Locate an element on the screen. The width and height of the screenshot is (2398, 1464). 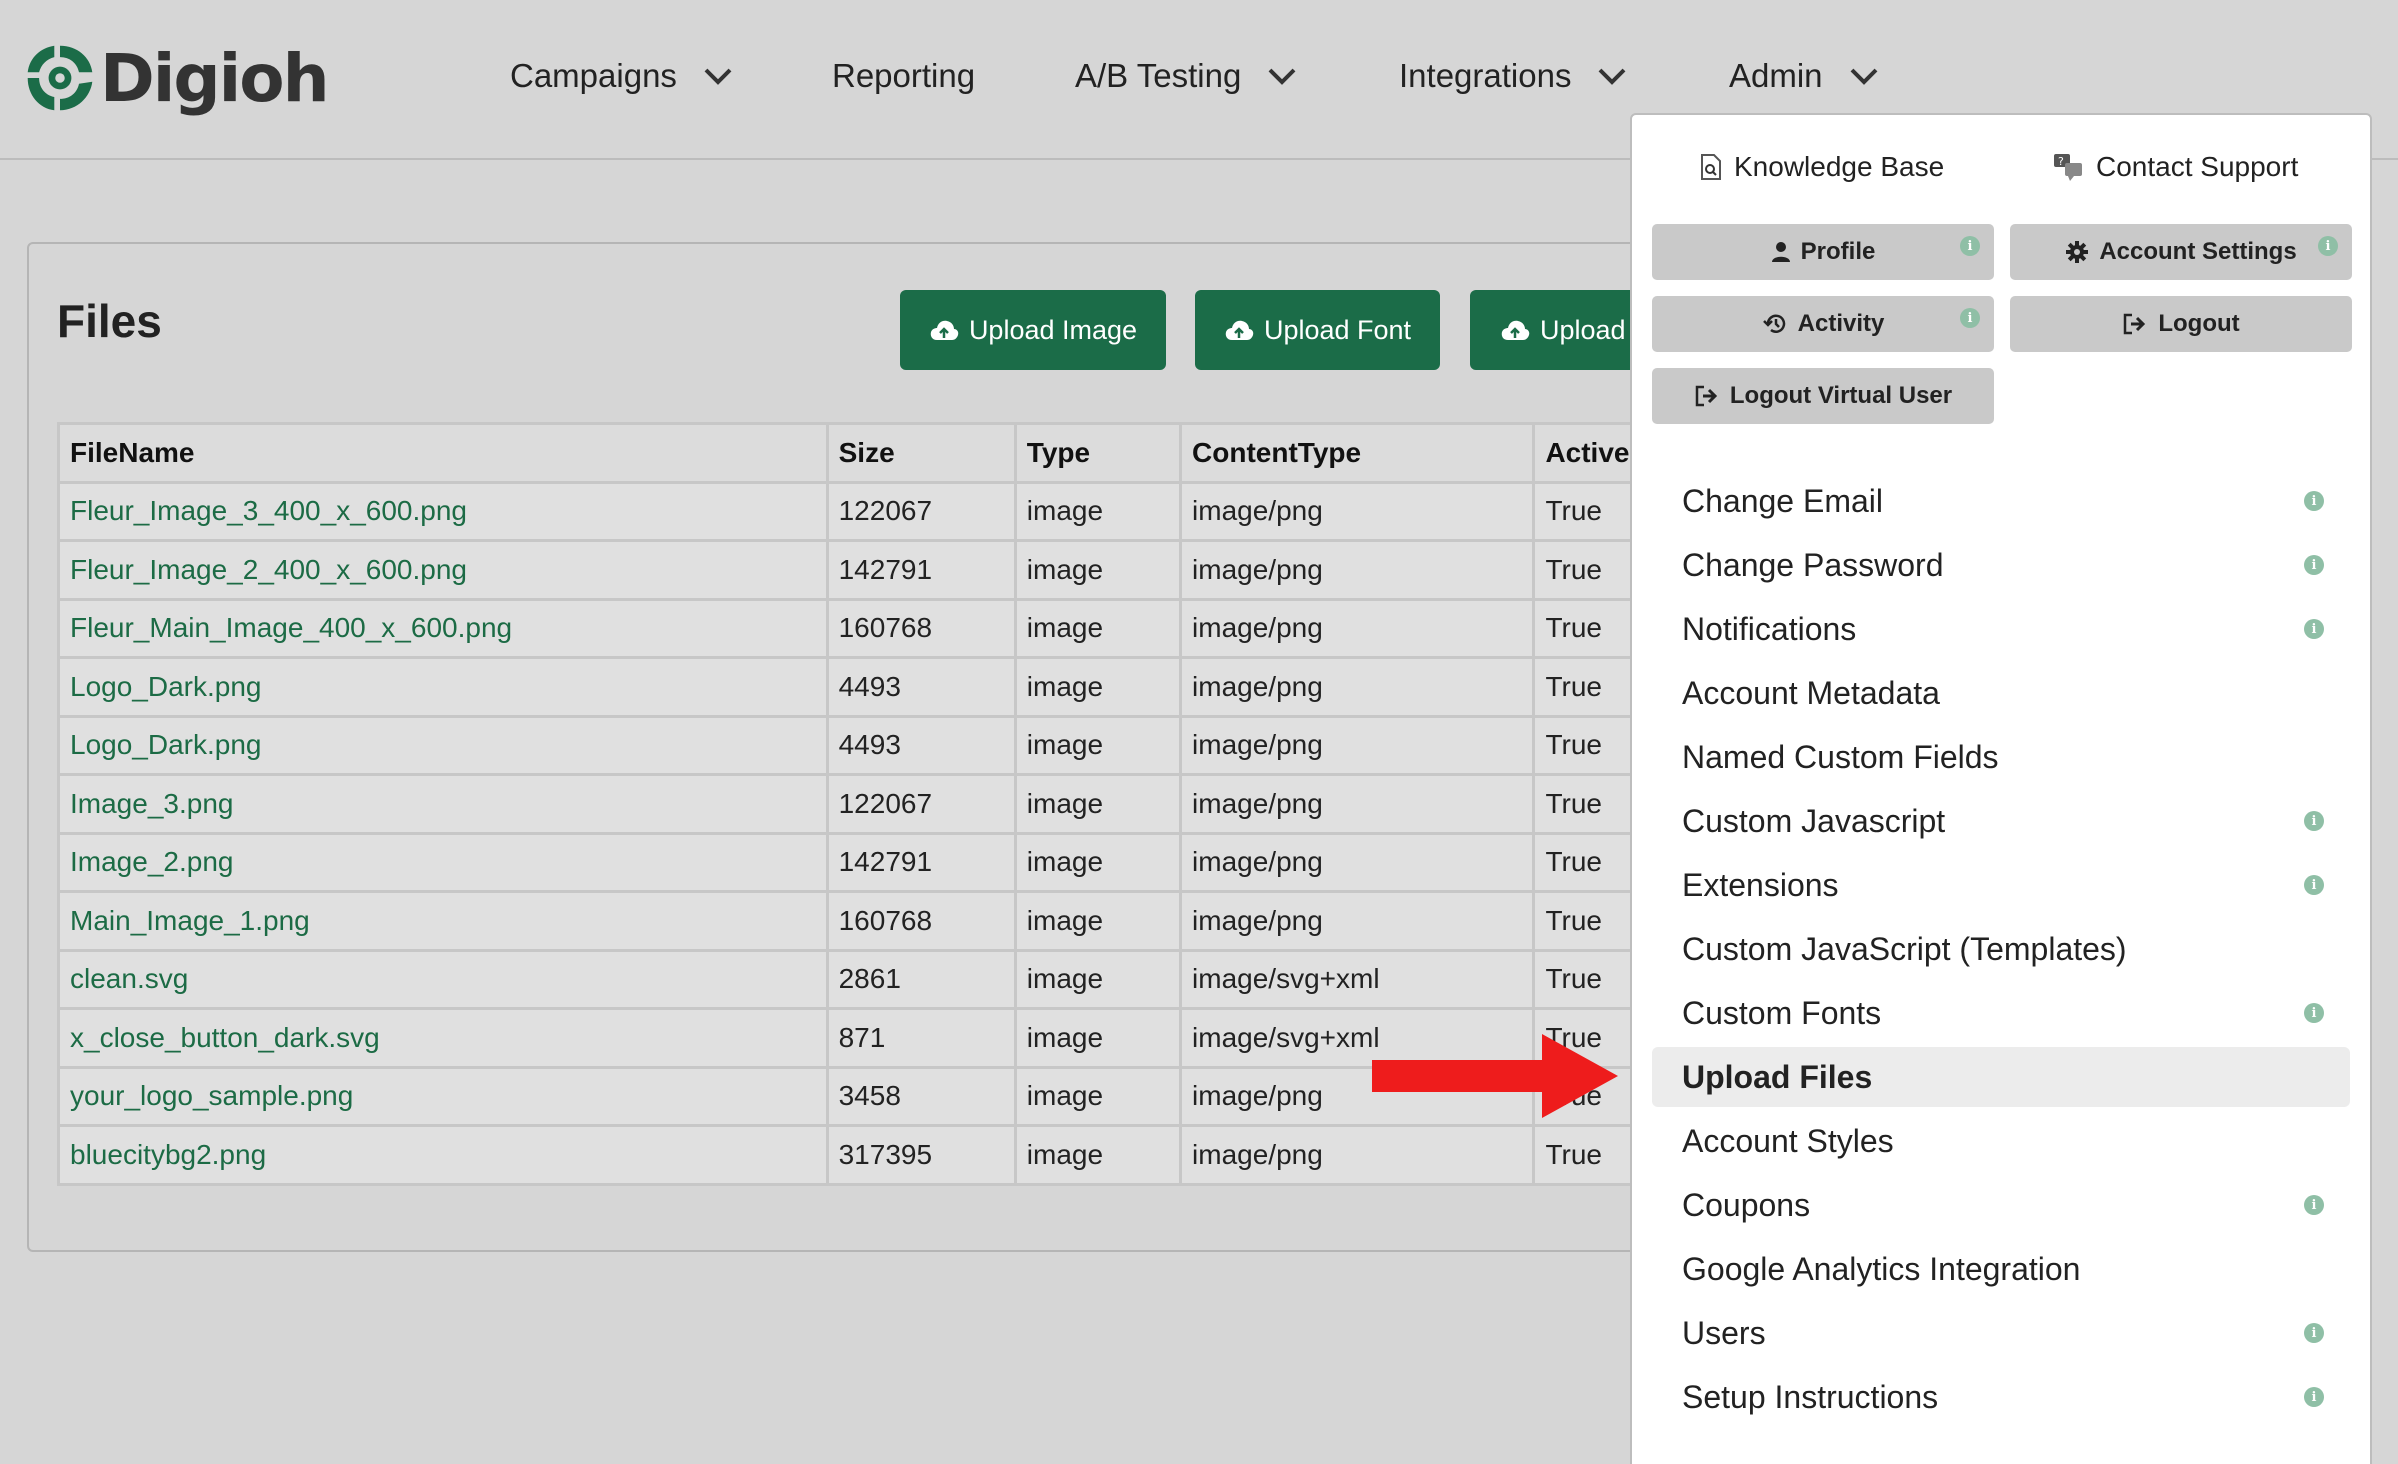
file-link: bluecitybg2.png is located at coordinates (168, 1154).